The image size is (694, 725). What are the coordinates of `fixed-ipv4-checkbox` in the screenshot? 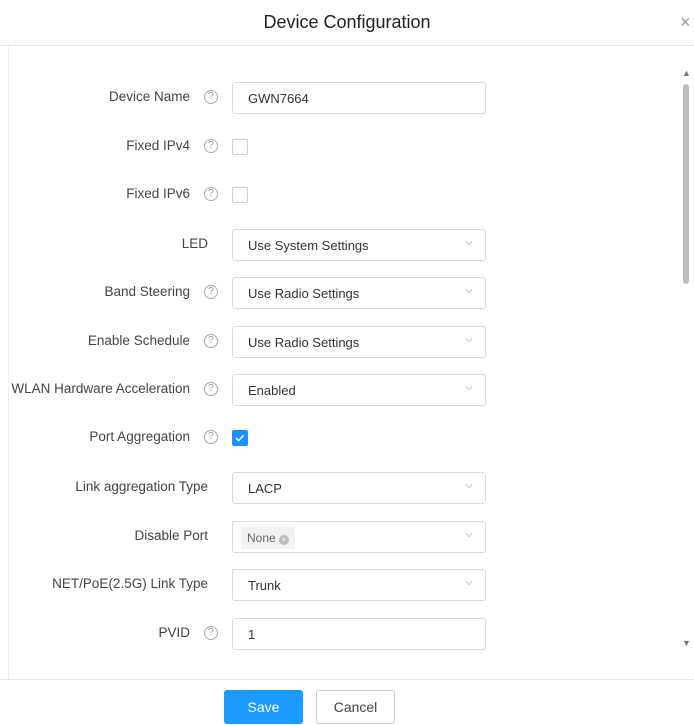 It's located at (240, 147).